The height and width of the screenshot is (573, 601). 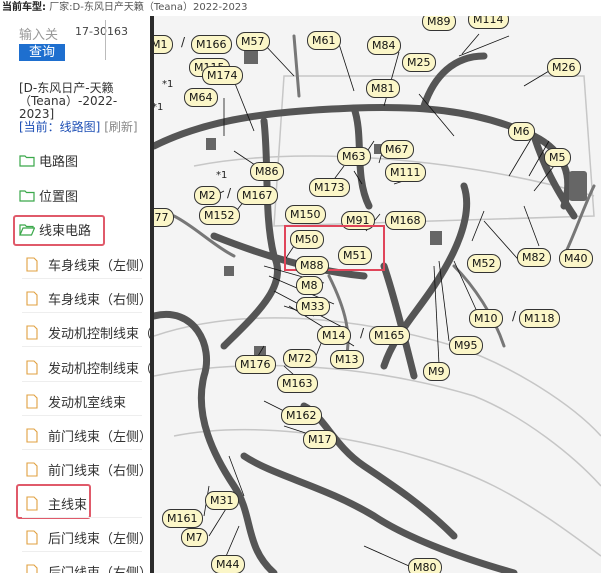 What do you see at coordinates (564, 67) in the screenshot?
I see `tag-m26: M26` at bounding box center [564, 67].